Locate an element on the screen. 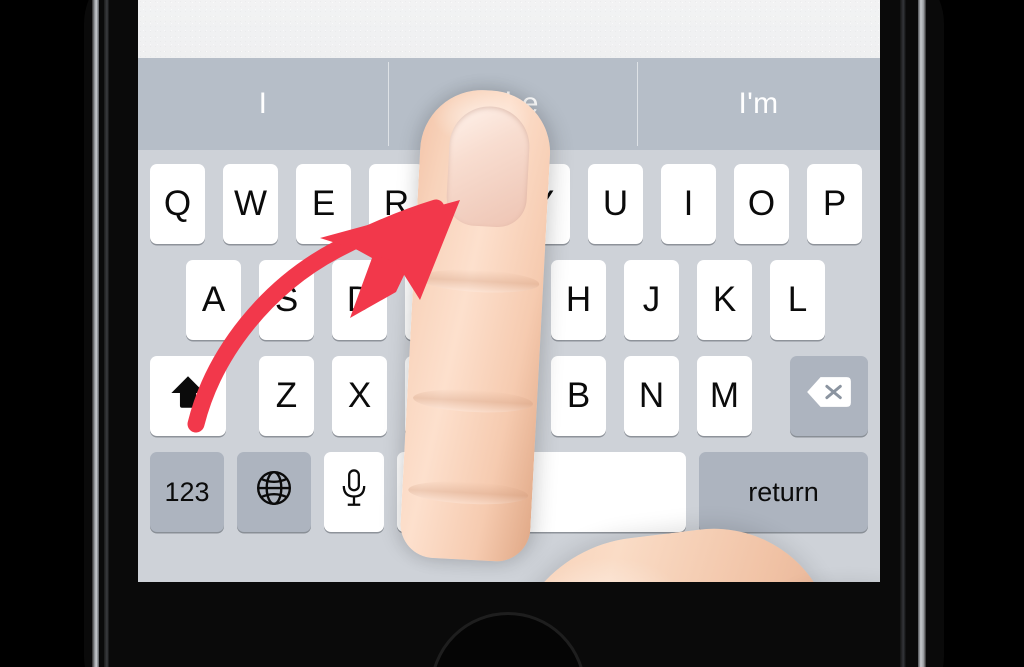 The height and width of the screenshot is (667, 1024). key-w: W is located at coordinates (250, 204).